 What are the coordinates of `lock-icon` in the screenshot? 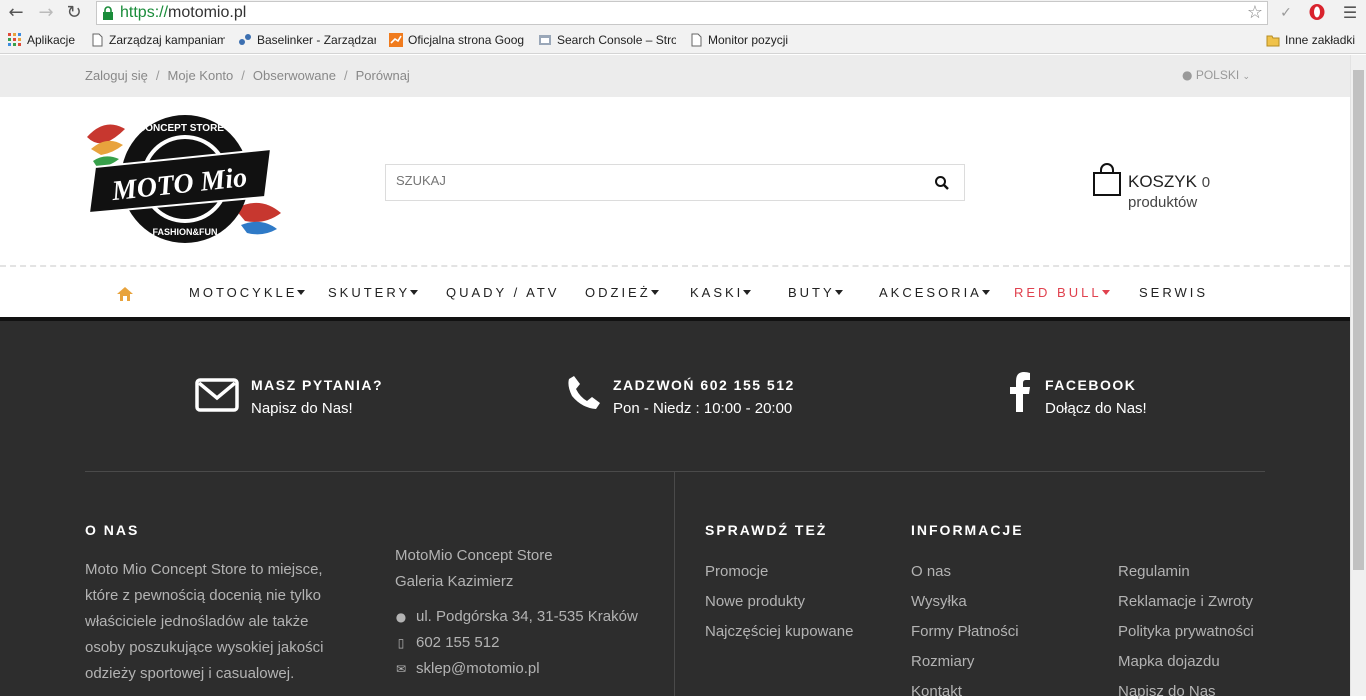 It's located at (108, 13).